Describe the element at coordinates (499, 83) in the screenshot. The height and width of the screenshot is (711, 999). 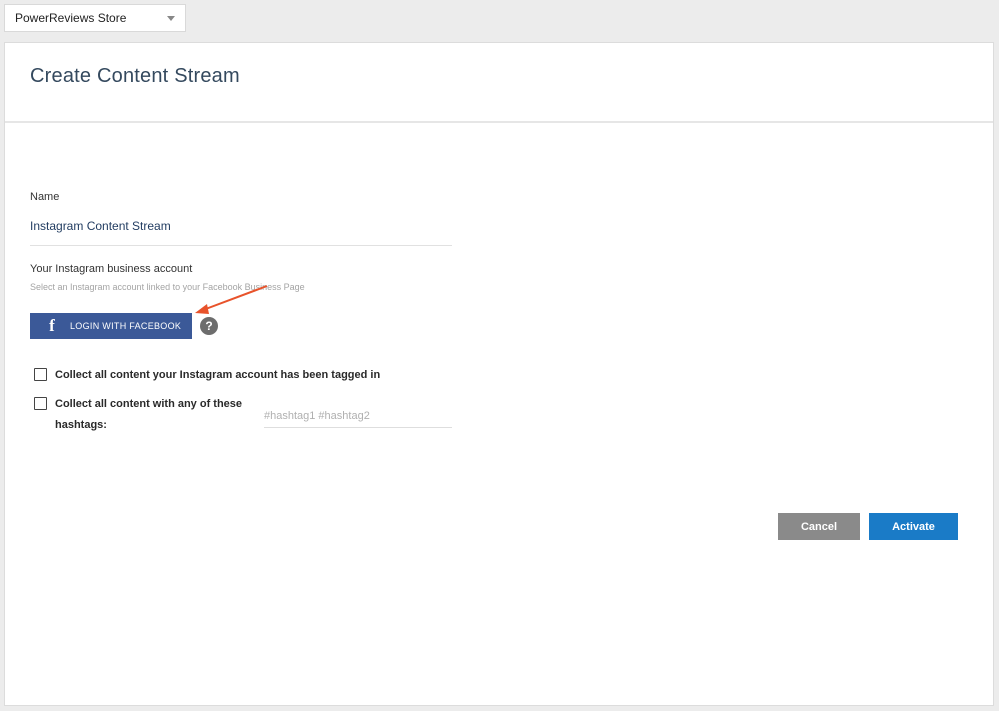
I see `panel-header: Create Content Stream` at that location.